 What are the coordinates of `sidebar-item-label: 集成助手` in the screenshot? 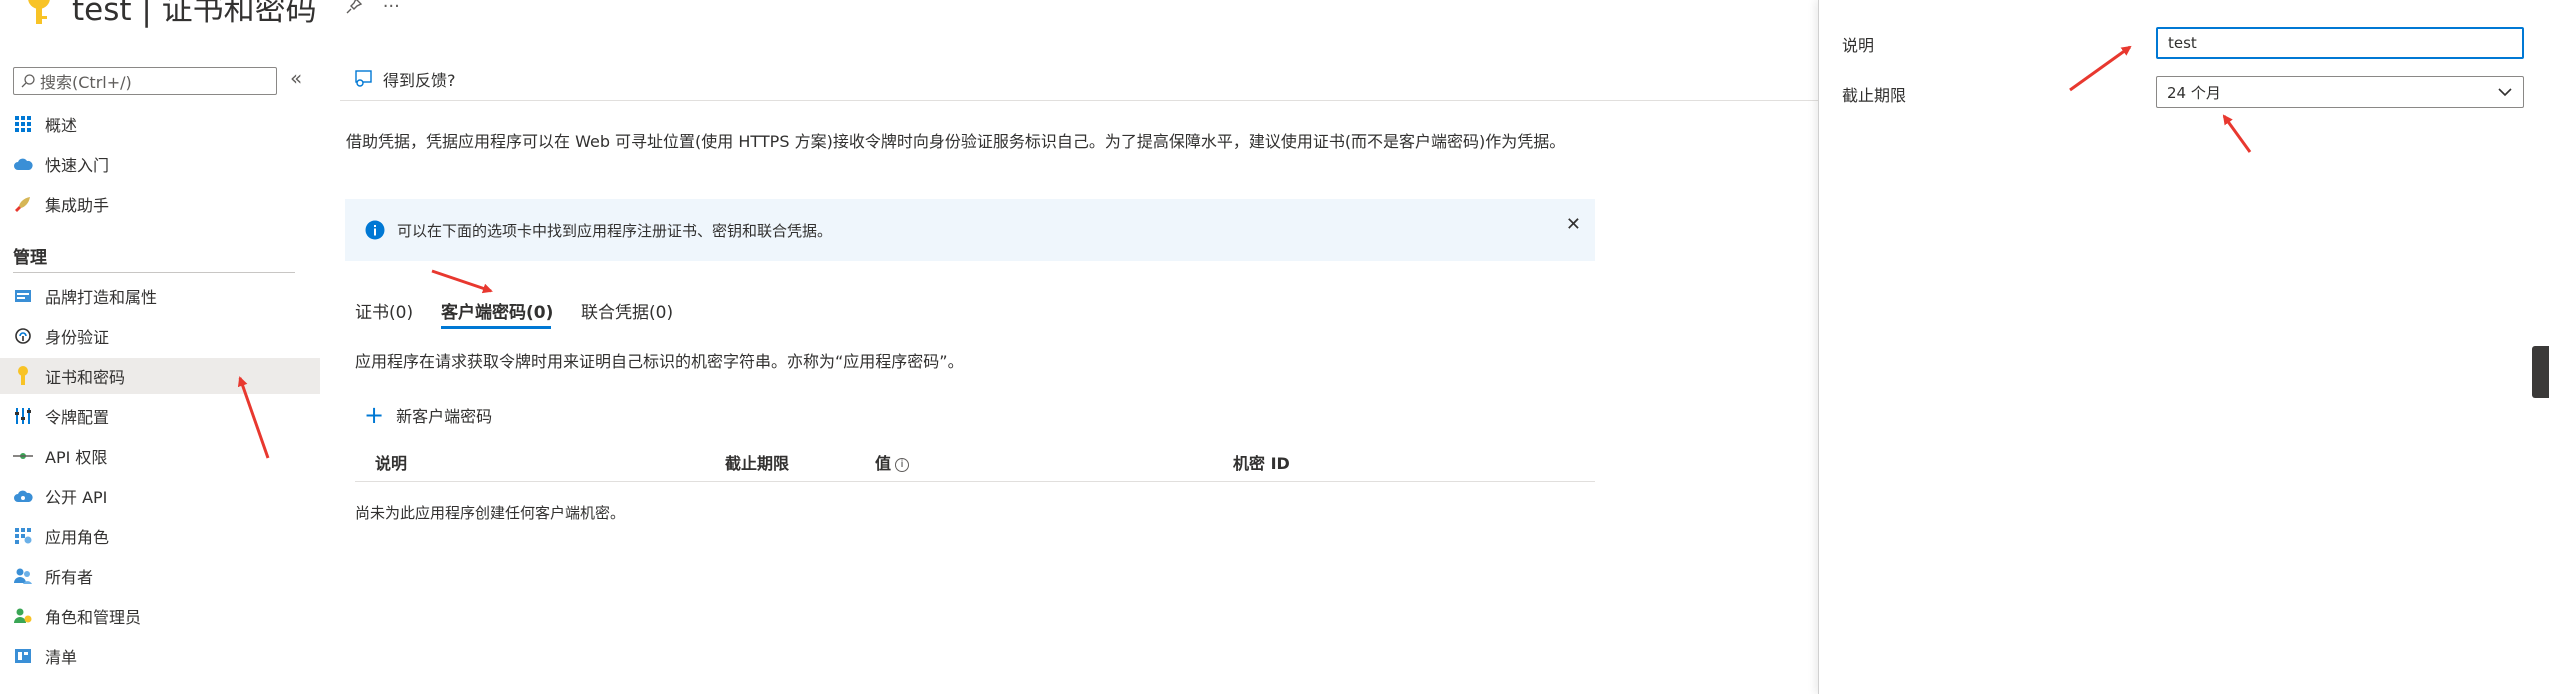 It's located at (77, 205).